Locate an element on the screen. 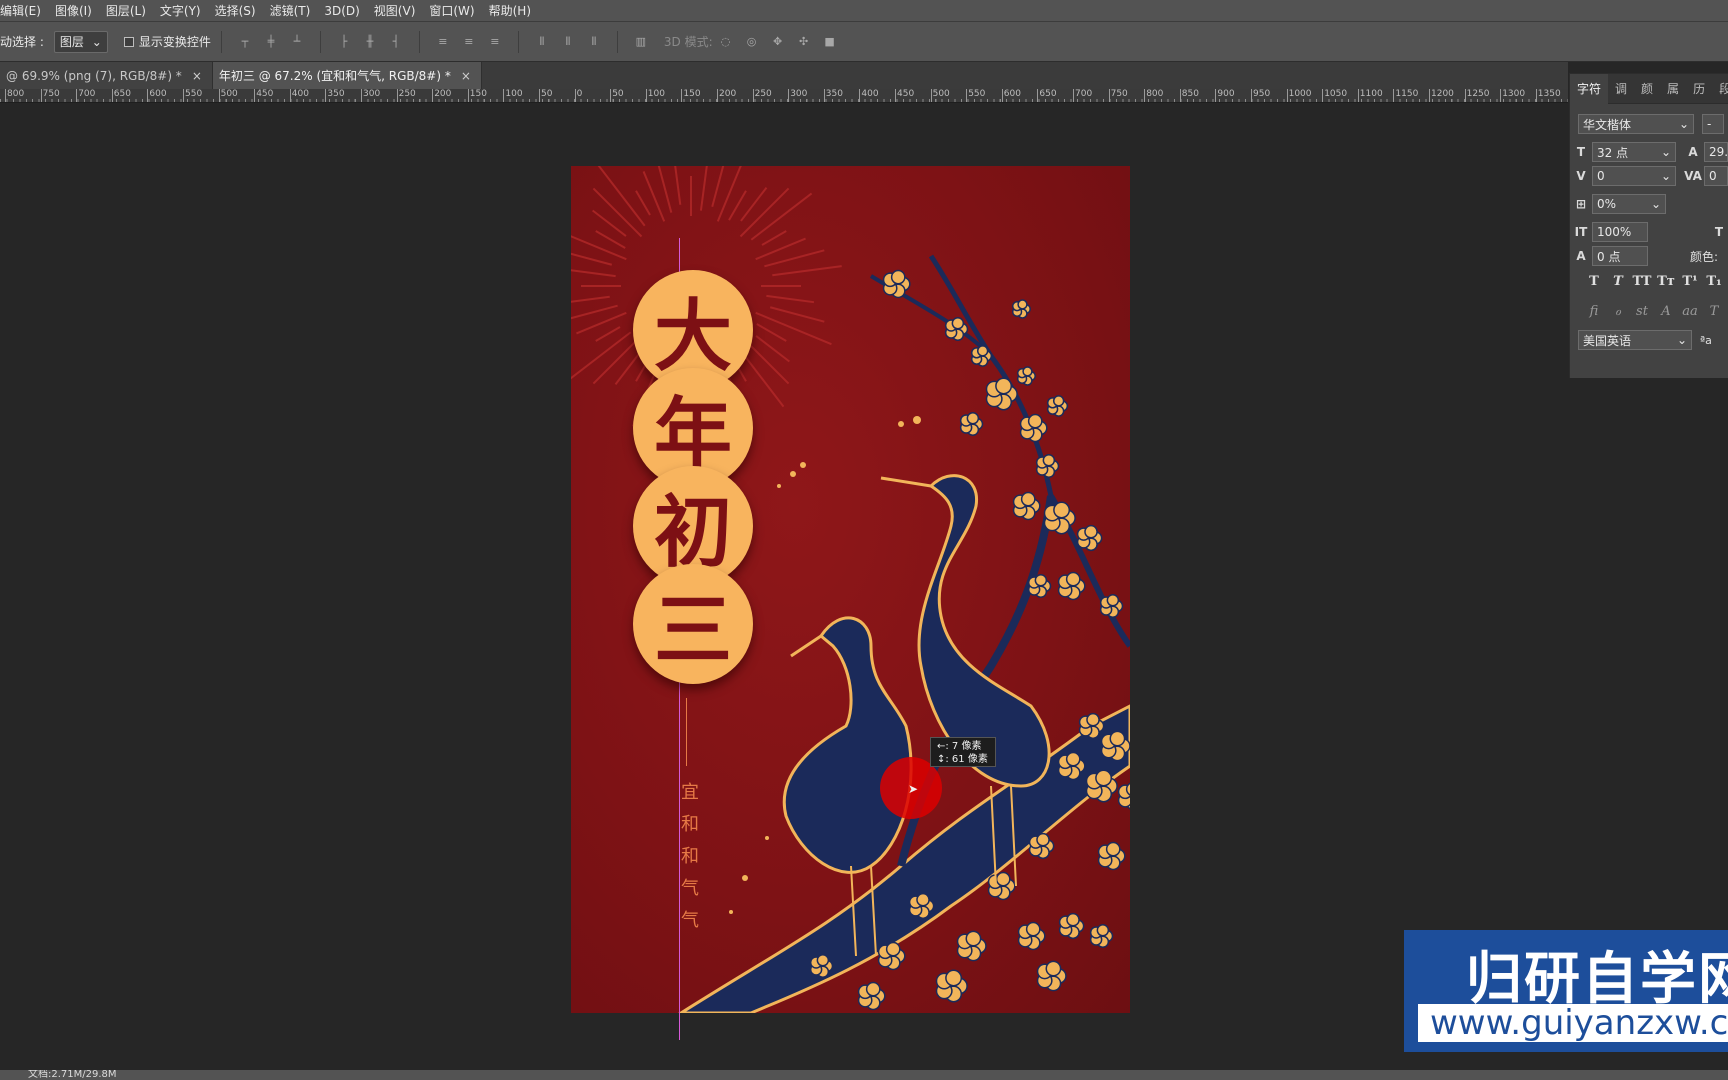 The height and width of the screenshot is (1080, 1728). distribute-hcenter-icon: ⫴ is located at coordinates (568, 42).